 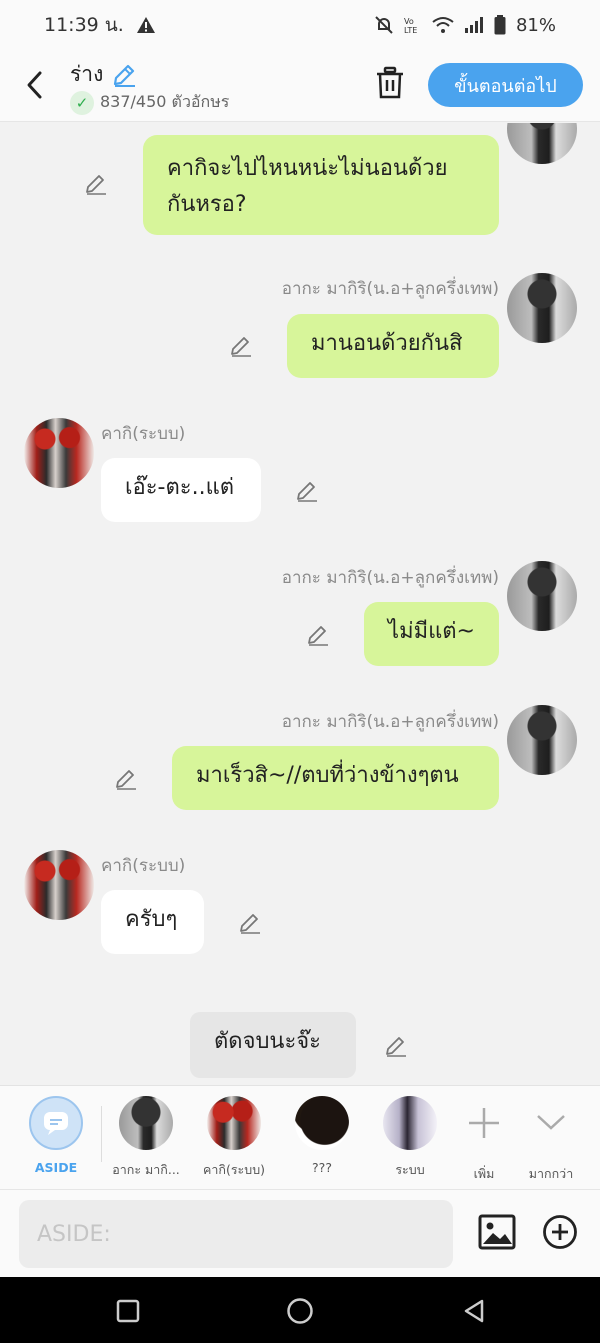 I want to click on trash-icon, so click(x=390, y=83).